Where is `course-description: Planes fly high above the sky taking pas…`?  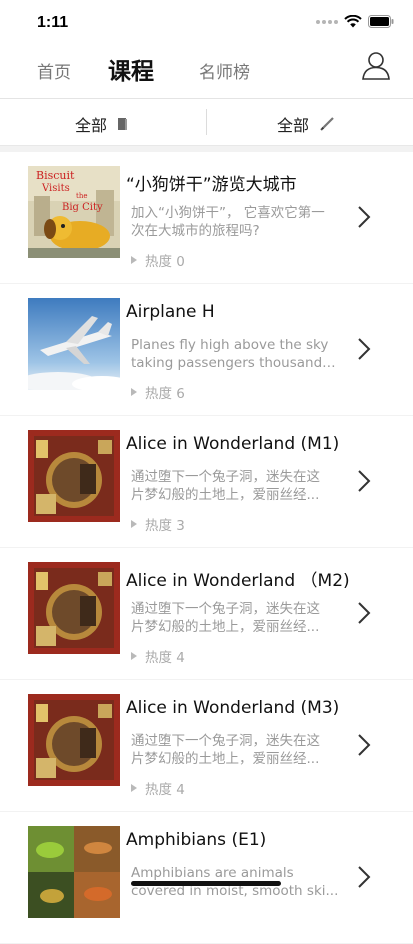
course-description: Planes fly high above the sky taking pas… is located at coordinates (236, 354).